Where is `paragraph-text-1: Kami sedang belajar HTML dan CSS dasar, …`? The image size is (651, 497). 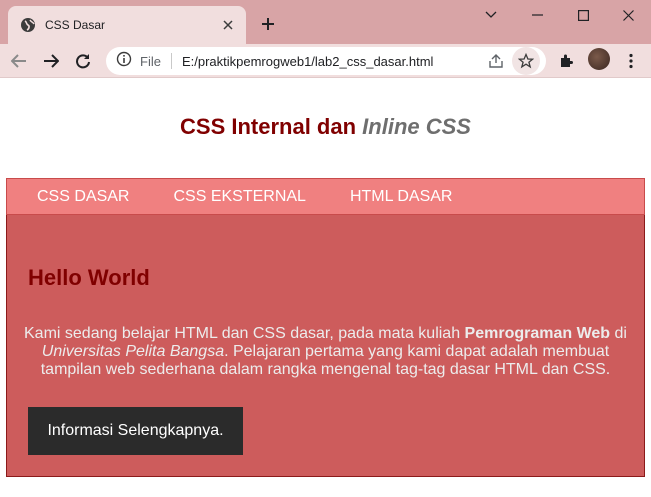 paragraph-text-1: Kami sedang belajar HTML dan CSS dasar, … is located at coordinates (244, 333).